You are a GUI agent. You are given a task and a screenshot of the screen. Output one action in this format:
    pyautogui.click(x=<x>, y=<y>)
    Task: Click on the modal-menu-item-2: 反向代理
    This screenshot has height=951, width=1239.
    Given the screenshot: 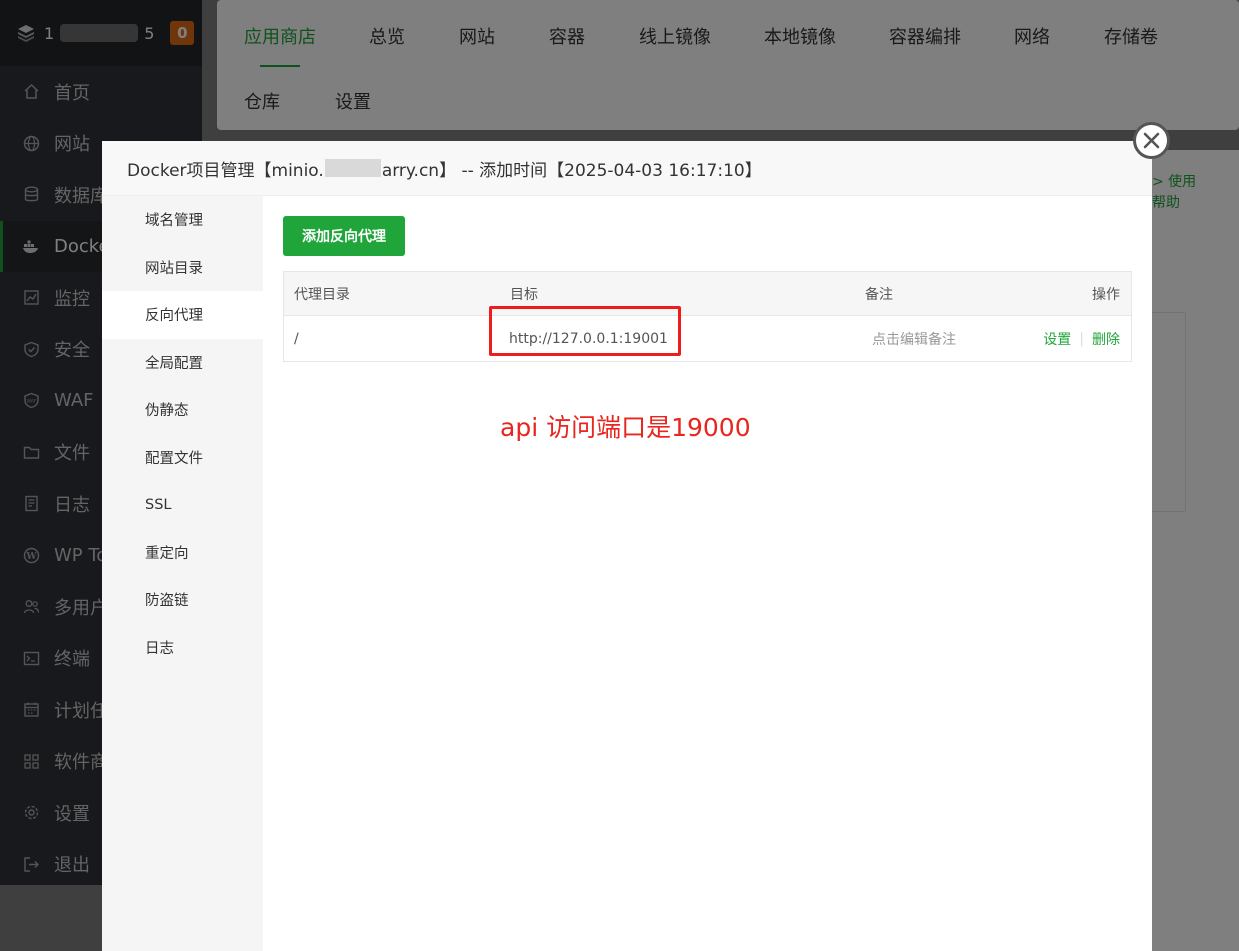 What is the action you would take?
    pyautogui.click(x=182, y=315)
    